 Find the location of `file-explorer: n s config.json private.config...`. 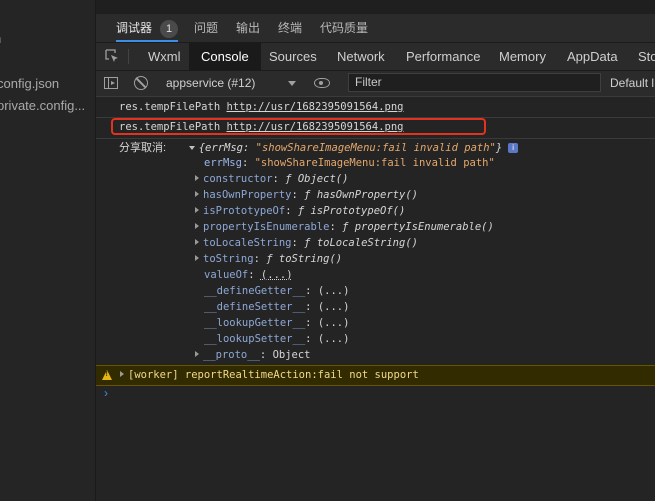

file-explorer: n s config.json private.config... is located at coordinates (48, 250).